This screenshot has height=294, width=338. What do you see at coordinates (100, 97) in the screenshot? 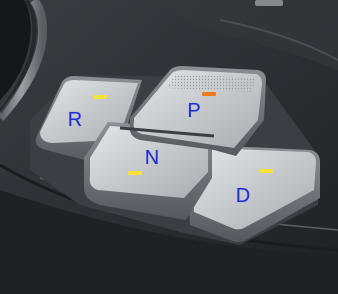
I see `reverse-indicator-light` at bounding box center [100, 97].